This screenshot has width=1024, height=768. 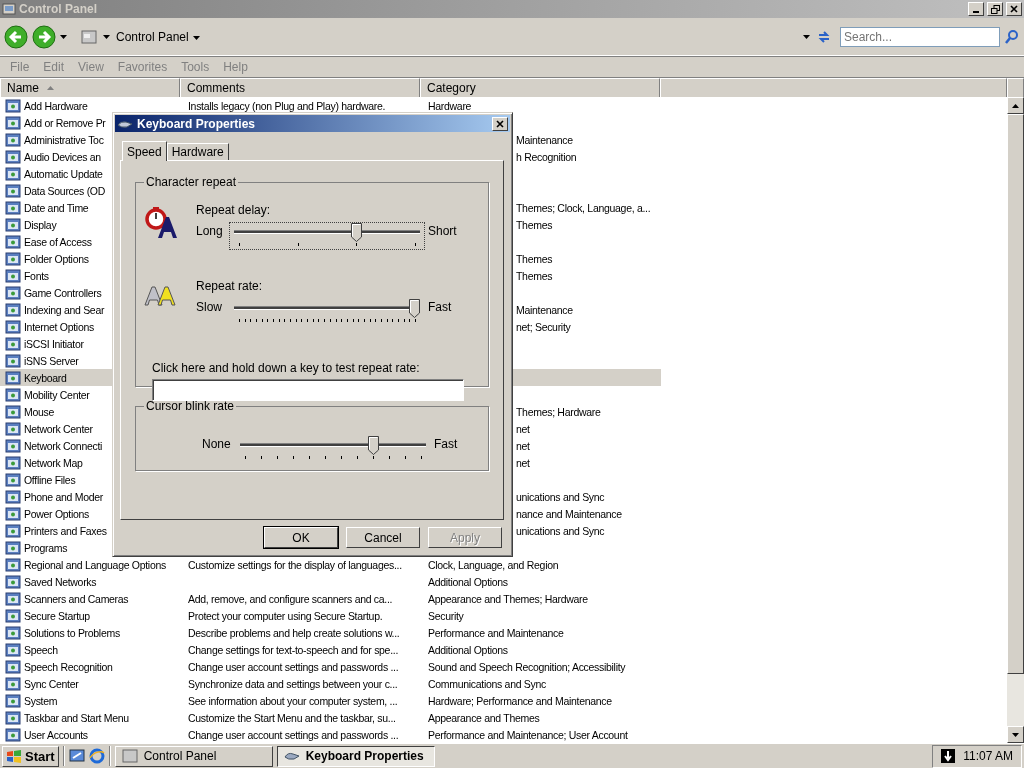 What do you see at coordinates (65, 122) in the screenshot?
I see `item-name: Add or Remove Pr` at bounding box center [65, 122].